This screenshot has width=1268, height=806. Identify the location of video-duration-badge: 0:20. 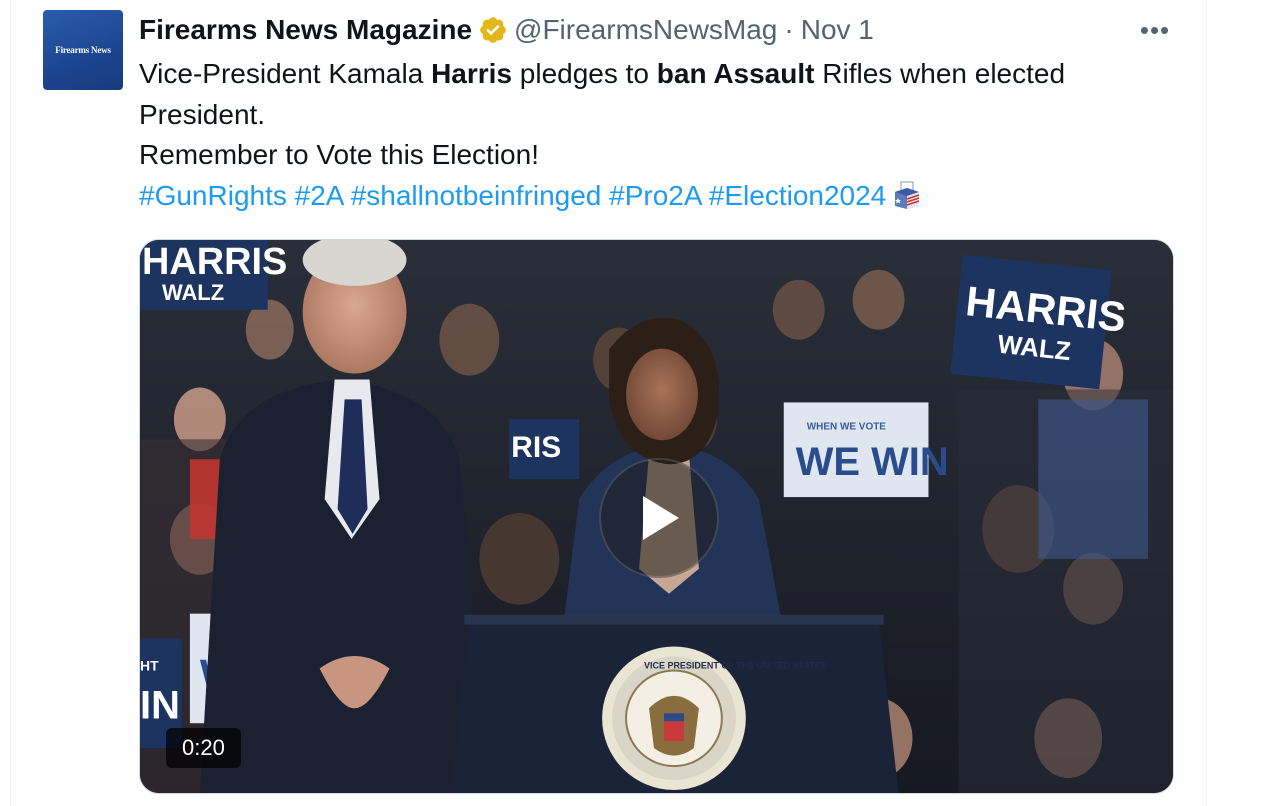
(203, 748).